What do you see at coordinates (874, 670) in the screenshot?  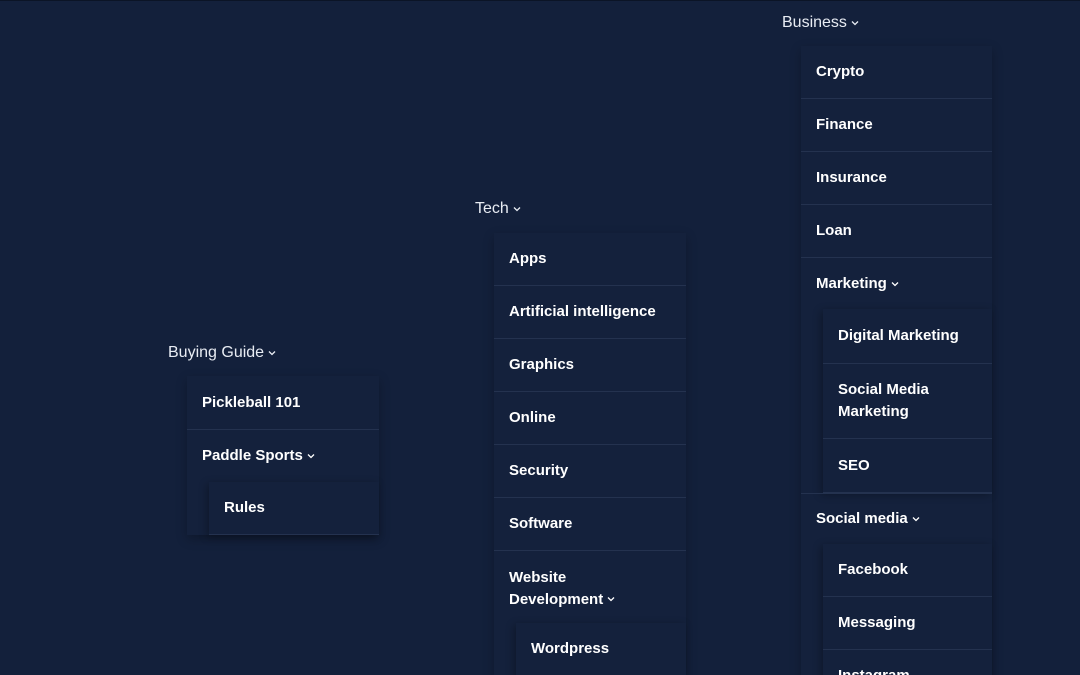 I see `menu-item-label: Instagram` at bounding box center [874, 670].